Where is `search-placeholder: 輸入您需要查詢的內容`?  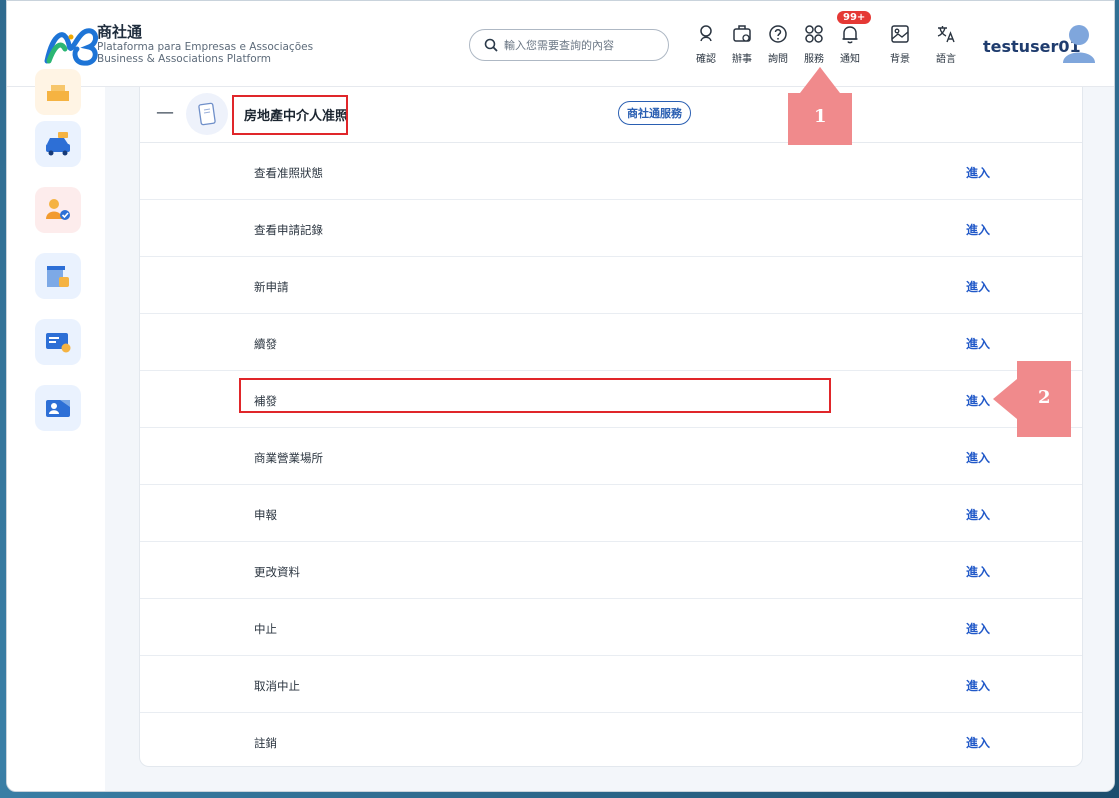 search-placeholder: 輸入您需要查詢的內容 is located at coordinates (559, 45).